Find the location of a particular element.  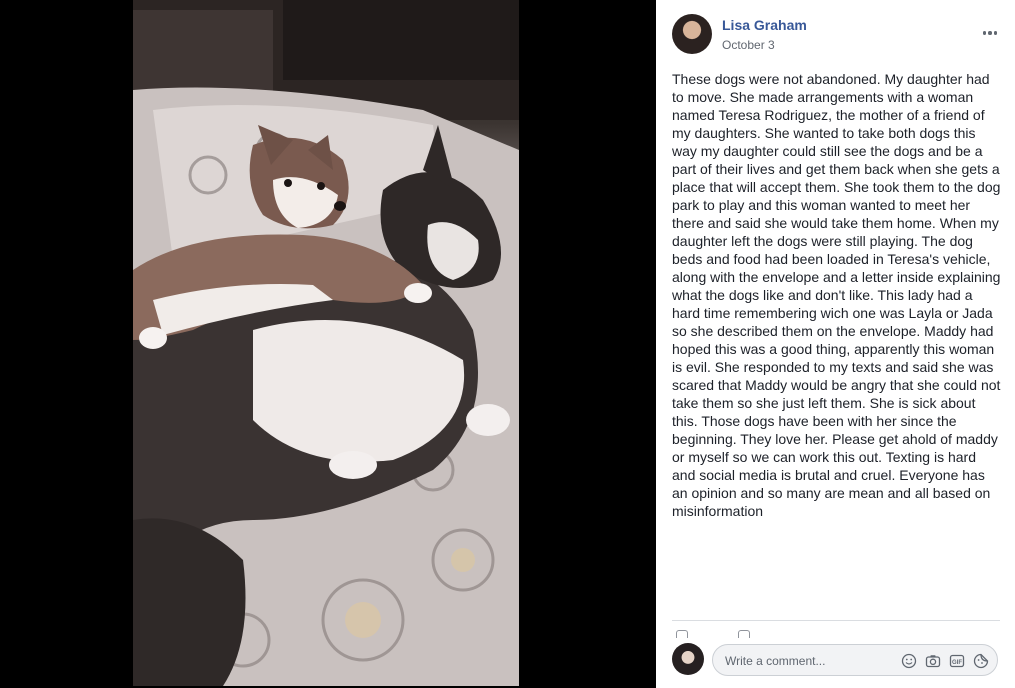

emoji-icon is located at coordinates (909, 661).